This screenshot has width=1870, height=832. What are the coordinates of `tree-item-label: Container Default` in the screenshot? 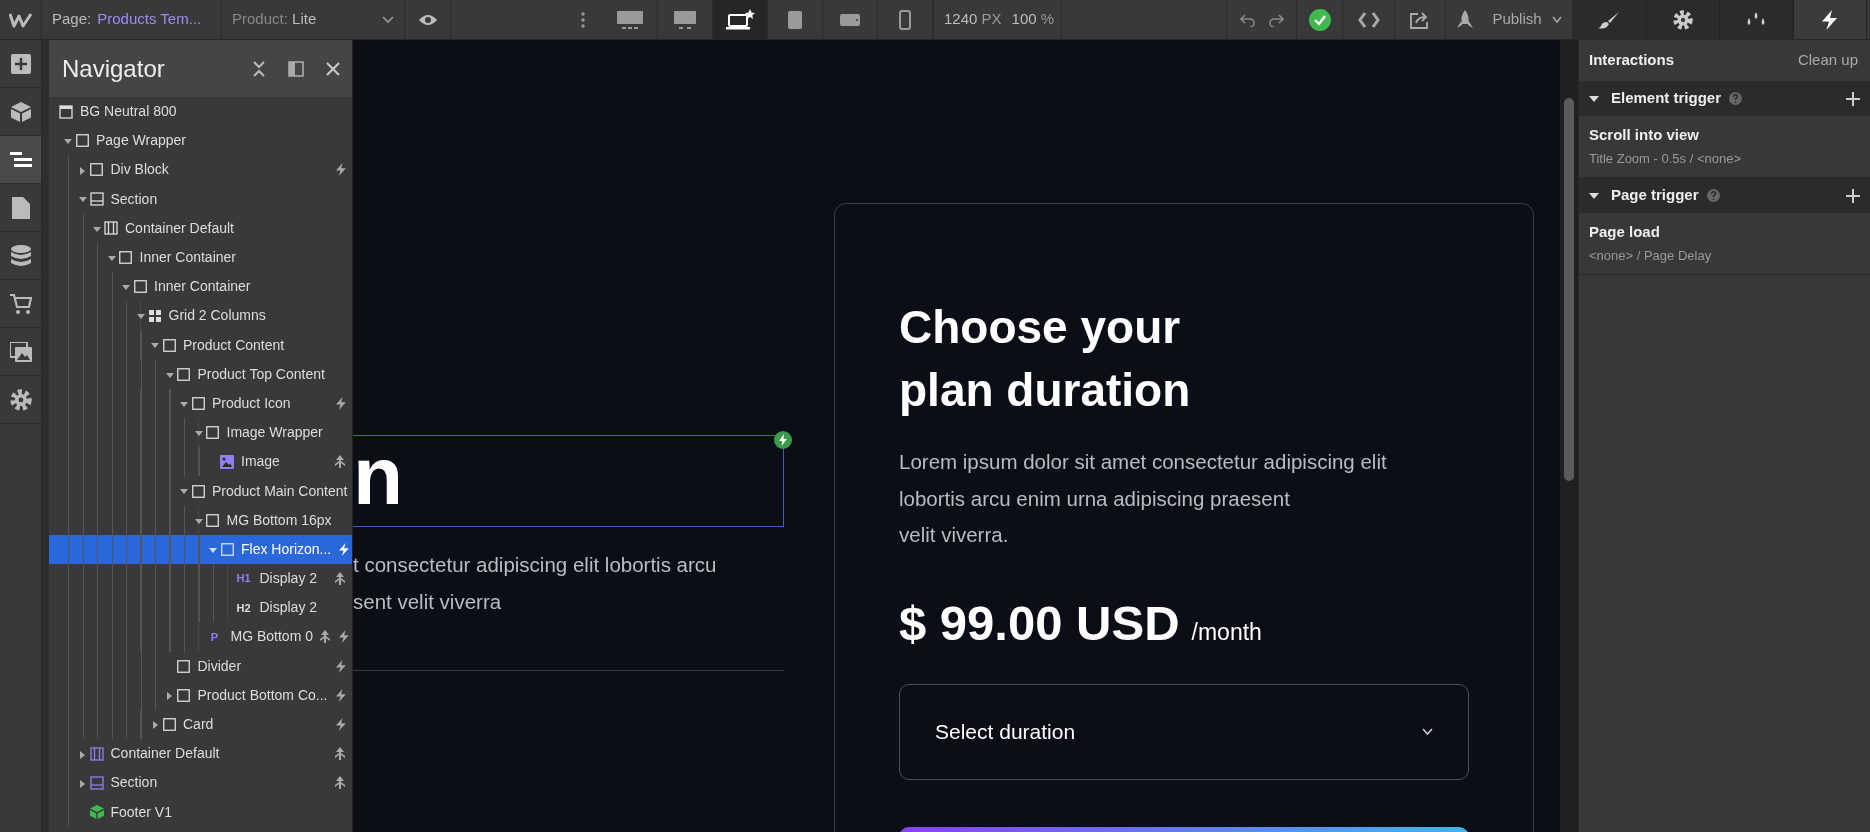 It's located at (180, 228).